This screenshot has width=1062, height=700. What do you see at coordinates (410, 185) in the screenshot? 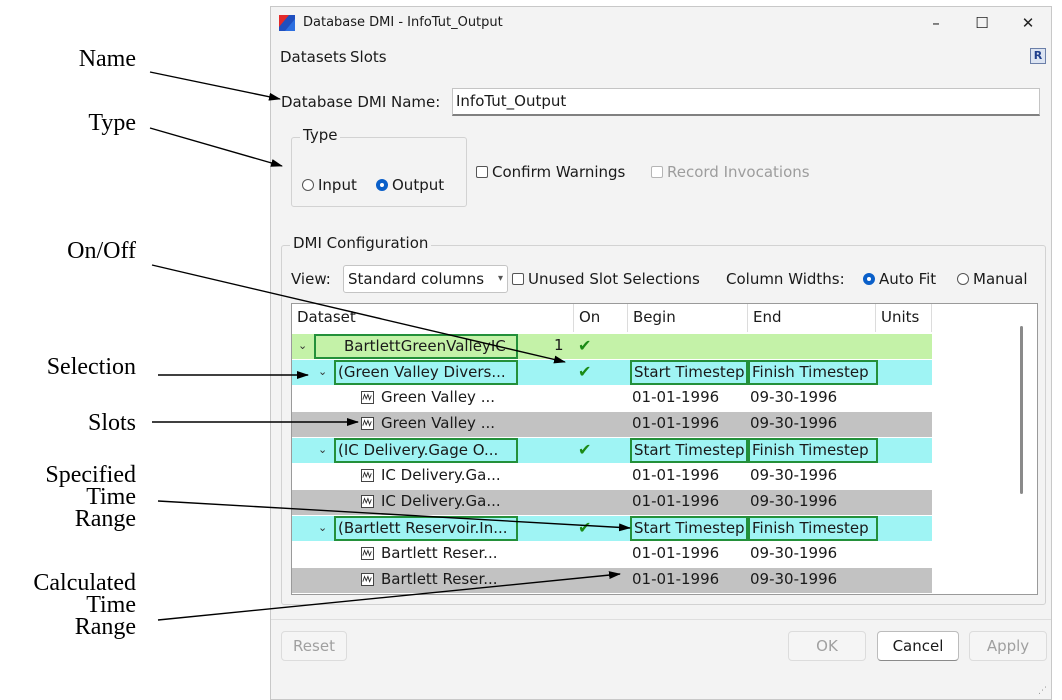
I see `output-radio: Output` at bounding box center [410, 185].